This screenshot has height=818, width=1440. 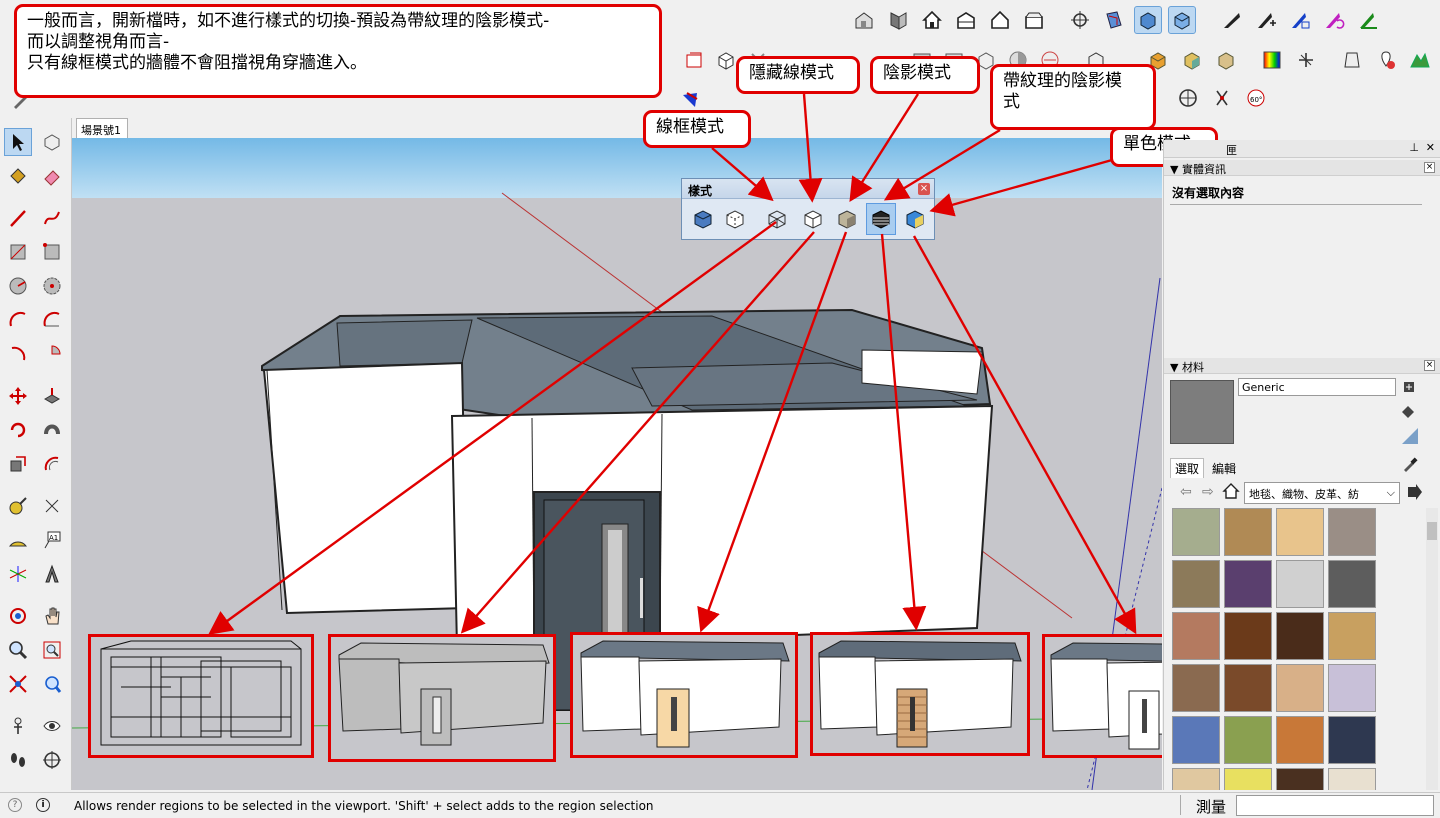 I want to click on dimension-icon, so click(x=1222, y=98).